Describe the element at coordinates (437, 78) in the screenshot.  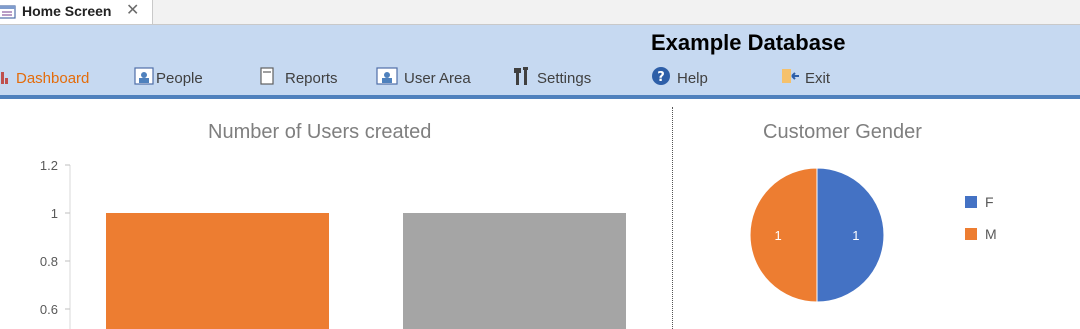
I see `nav-label: User Area` at that location.